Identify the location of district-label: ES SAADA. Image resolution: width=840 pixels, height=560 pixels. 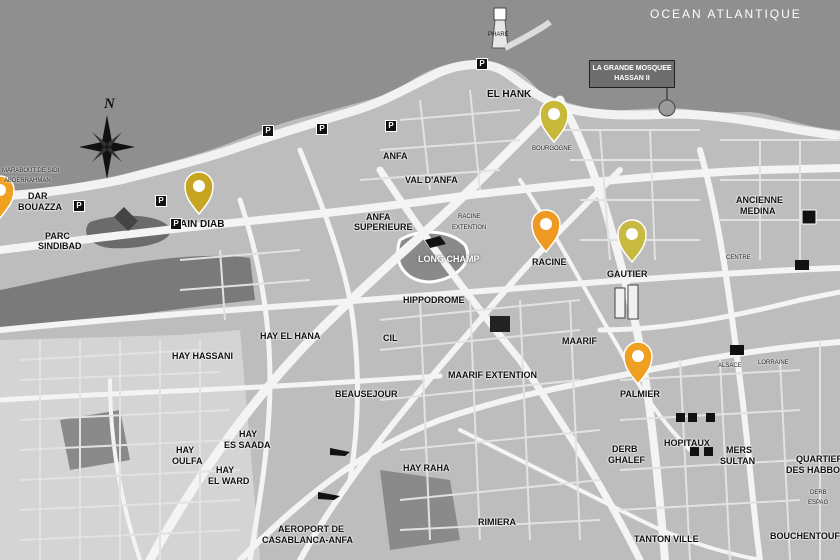
(247, 445).